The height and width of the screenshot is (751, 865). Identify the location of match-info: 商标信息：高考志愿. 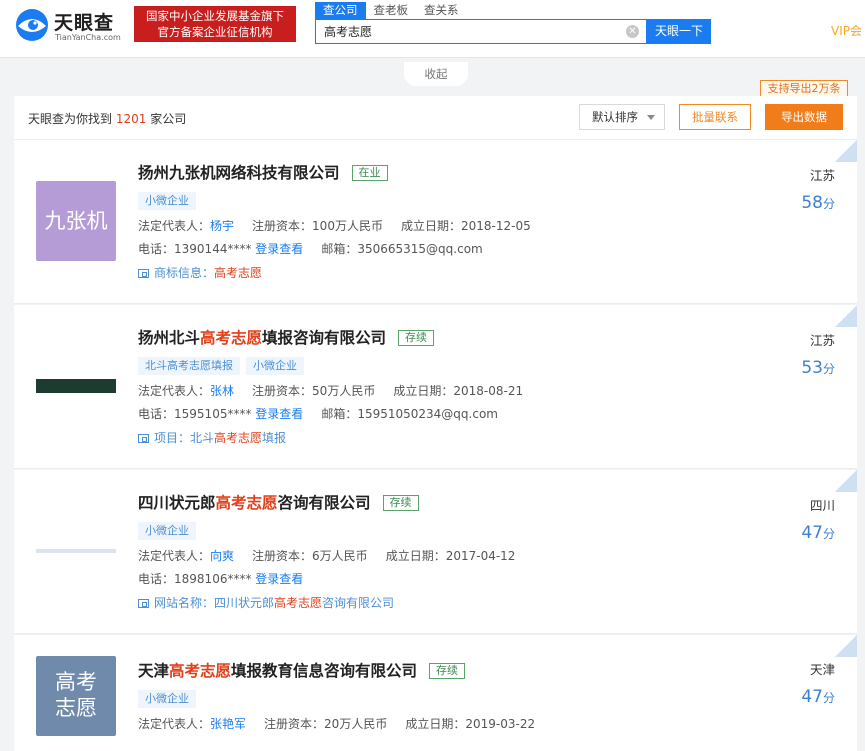
(200, 272).